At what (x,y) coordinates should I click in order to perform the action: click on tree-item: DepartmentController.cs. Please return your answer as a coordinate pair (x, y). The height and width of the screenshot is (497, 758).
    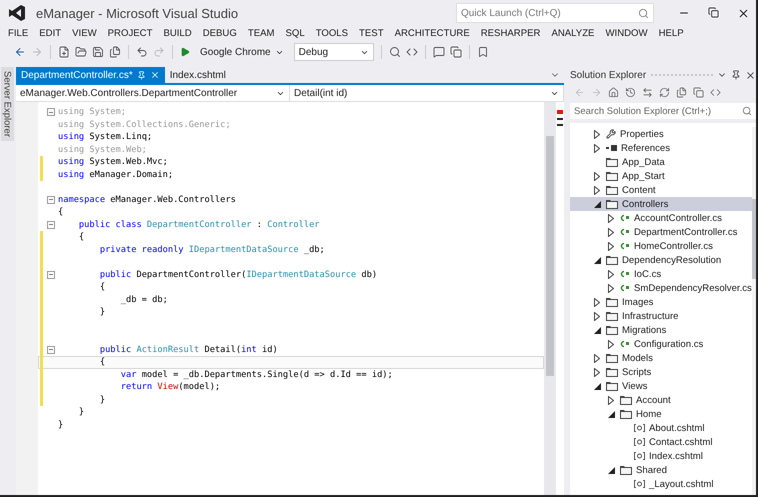
    Looking at the image, I should click on (661, 232).